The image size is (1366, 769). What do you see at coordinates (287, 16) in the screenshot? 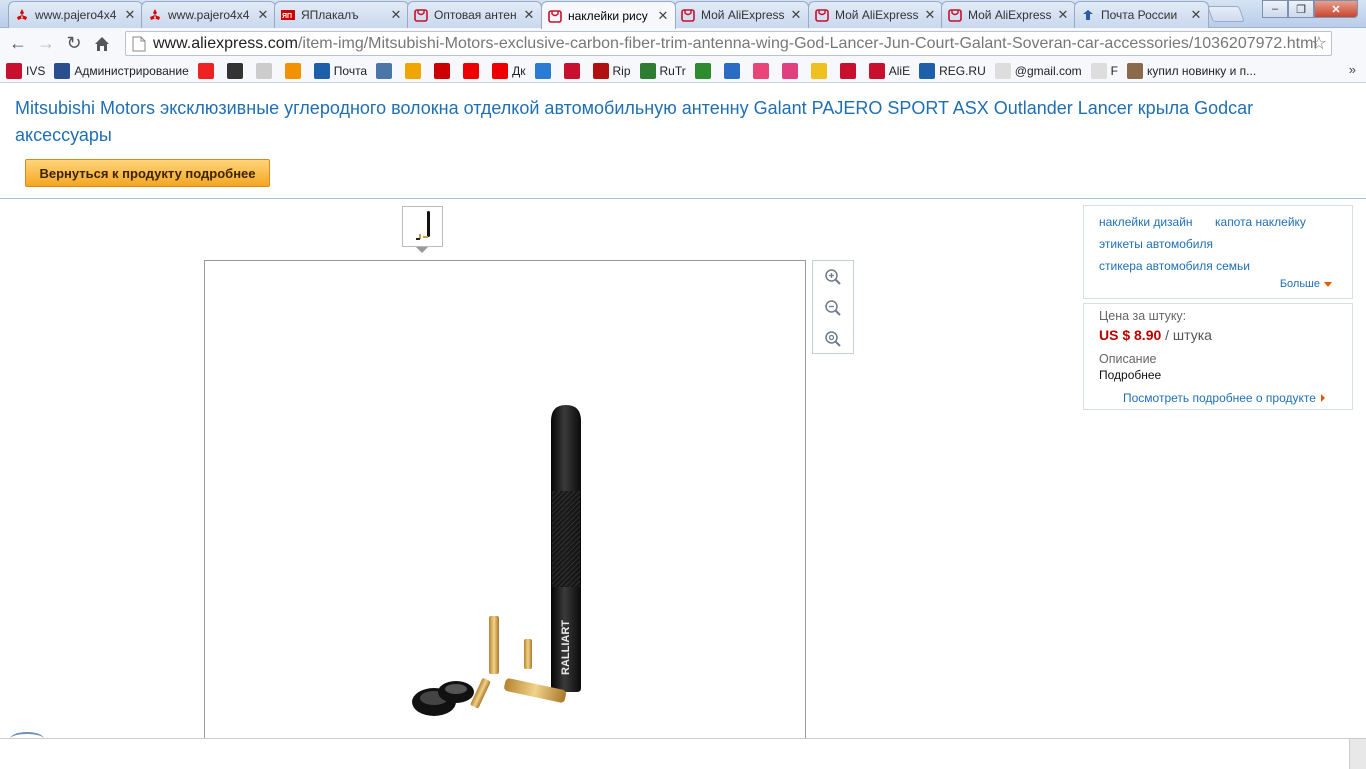
I see `svg-text: ЯП` at bounding box center [287, 16].